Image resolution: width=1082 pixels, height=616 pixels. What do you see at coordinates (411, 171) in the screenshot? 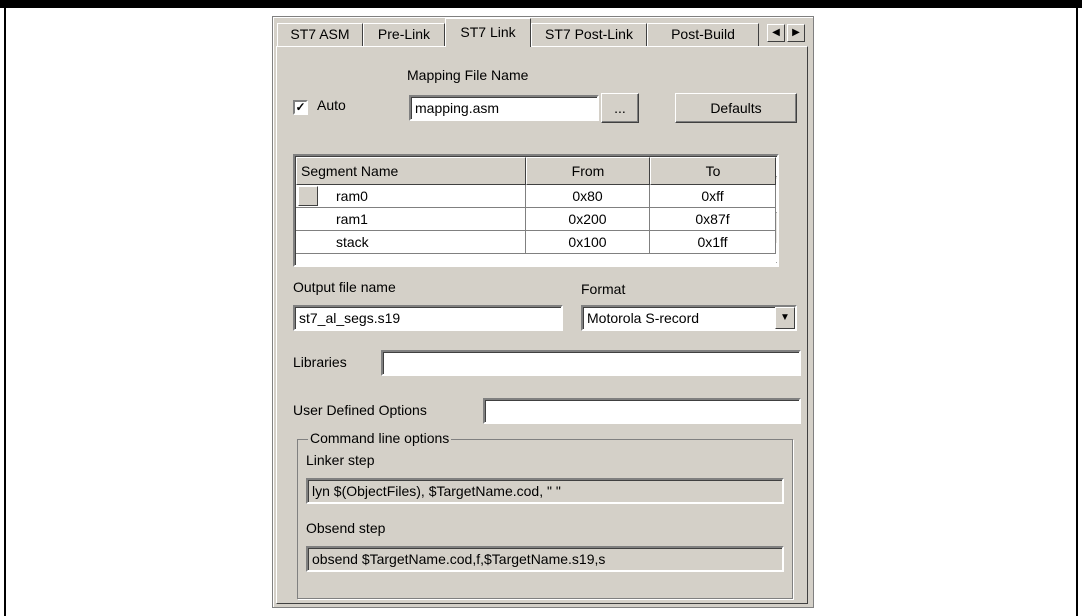
I see `column-segment-name: Segment Name` at bounding box center [411, 171].